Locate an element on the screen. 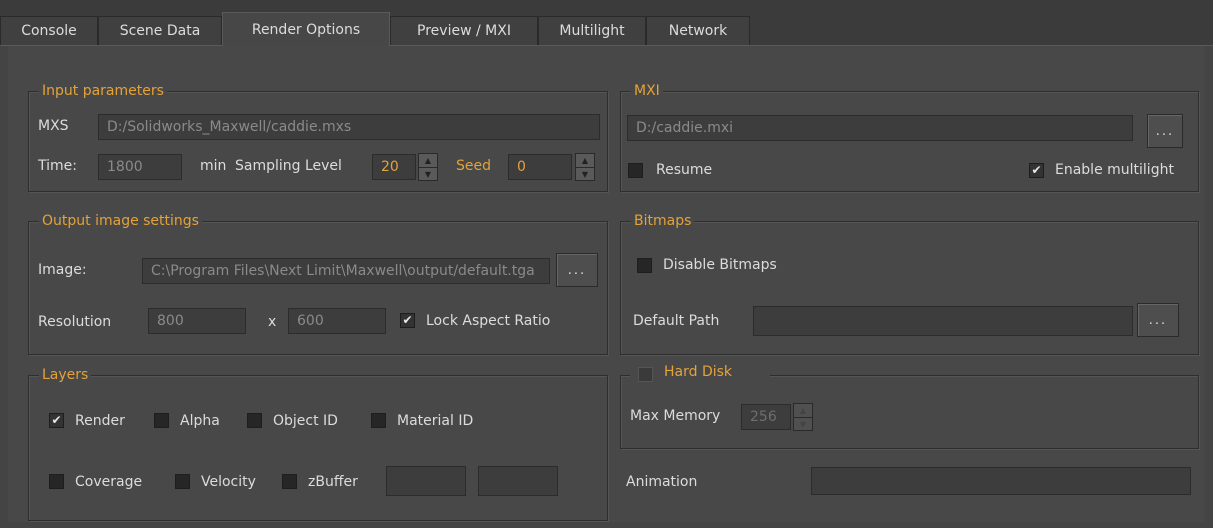  input-parameters-title: Input parameters is located at coordinates (103, 91).